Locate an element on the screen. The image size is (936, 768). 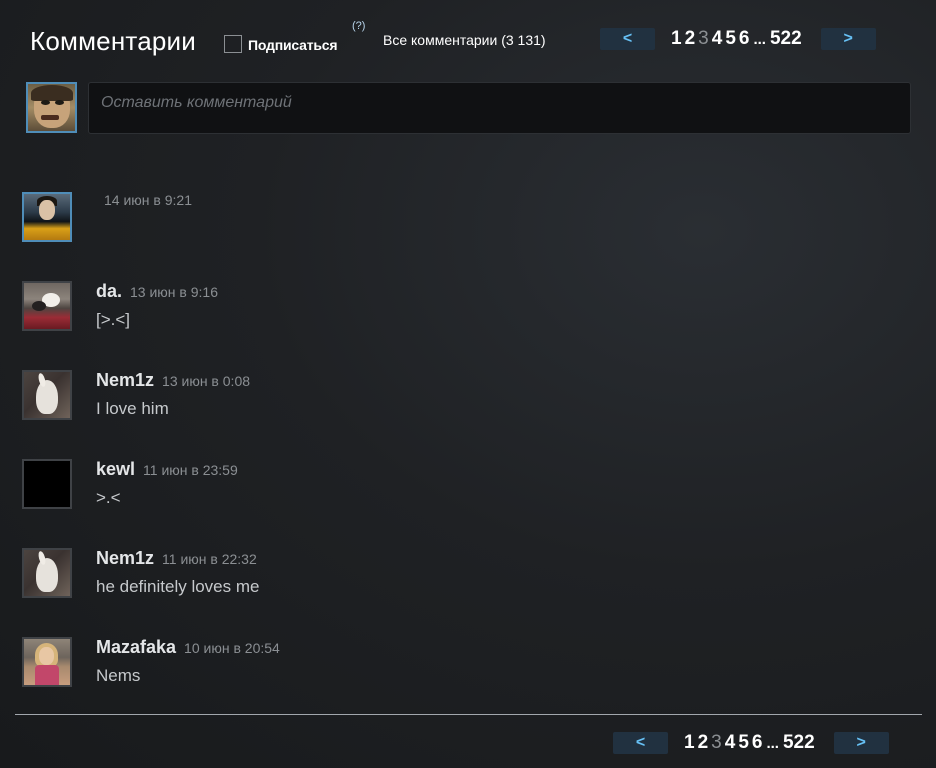
page-title: Комментарии is located at coordinates (113, 41).